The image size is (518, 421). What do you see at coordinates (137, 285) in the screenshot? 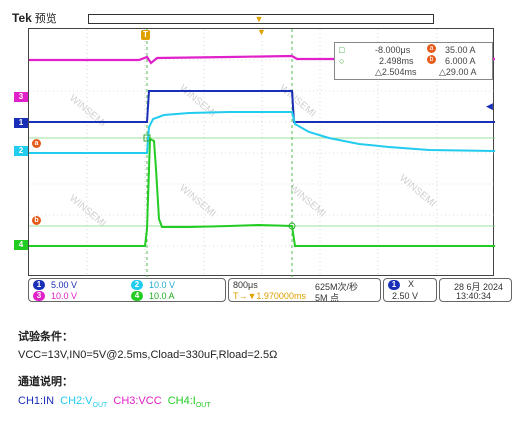
I see `ch2-chip: 2` at bounding box center [137, 285].